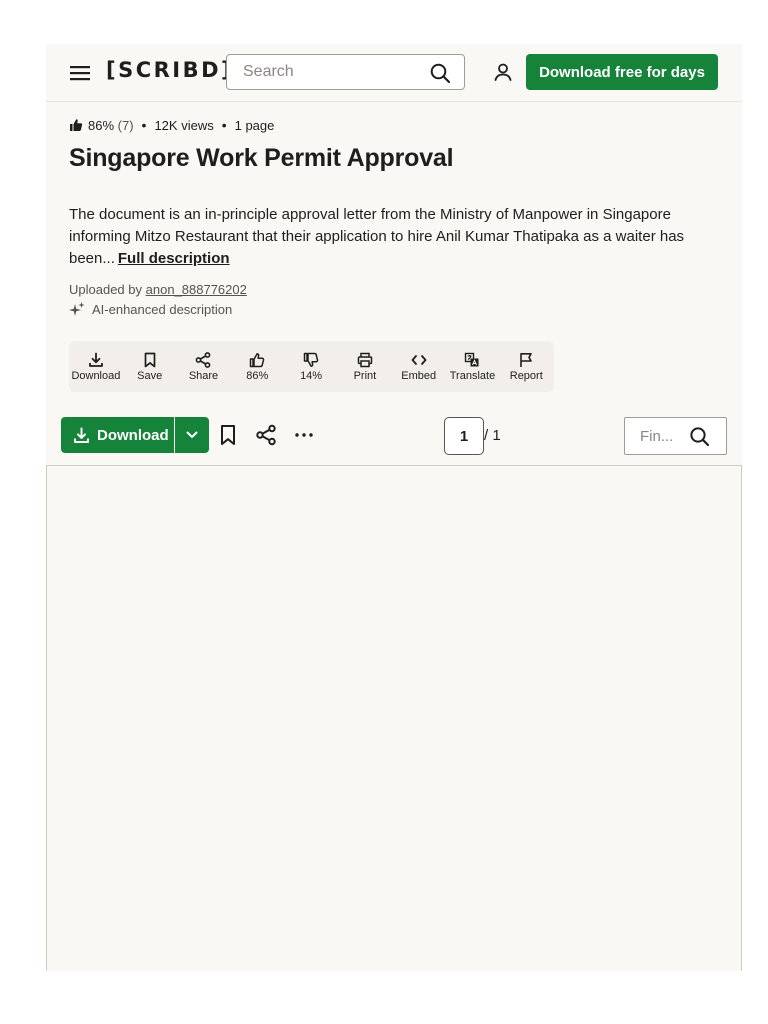  What do you see at coordinates (261, 158) in the screenshot?
I see `document-title: Singapore Work Permit Approval` at bounding box center [261, 158].